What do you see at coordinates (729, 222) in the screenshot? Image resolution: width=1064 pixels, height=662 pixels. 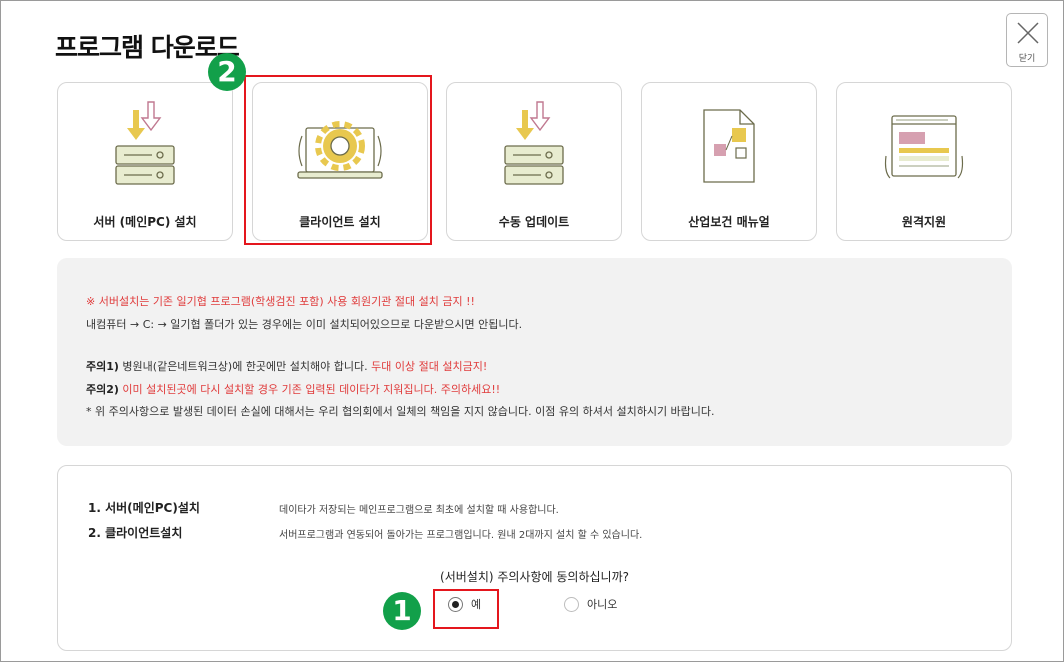 I see `card-label: 산업보건 매뉴얼` at bounding box center [729, 222].